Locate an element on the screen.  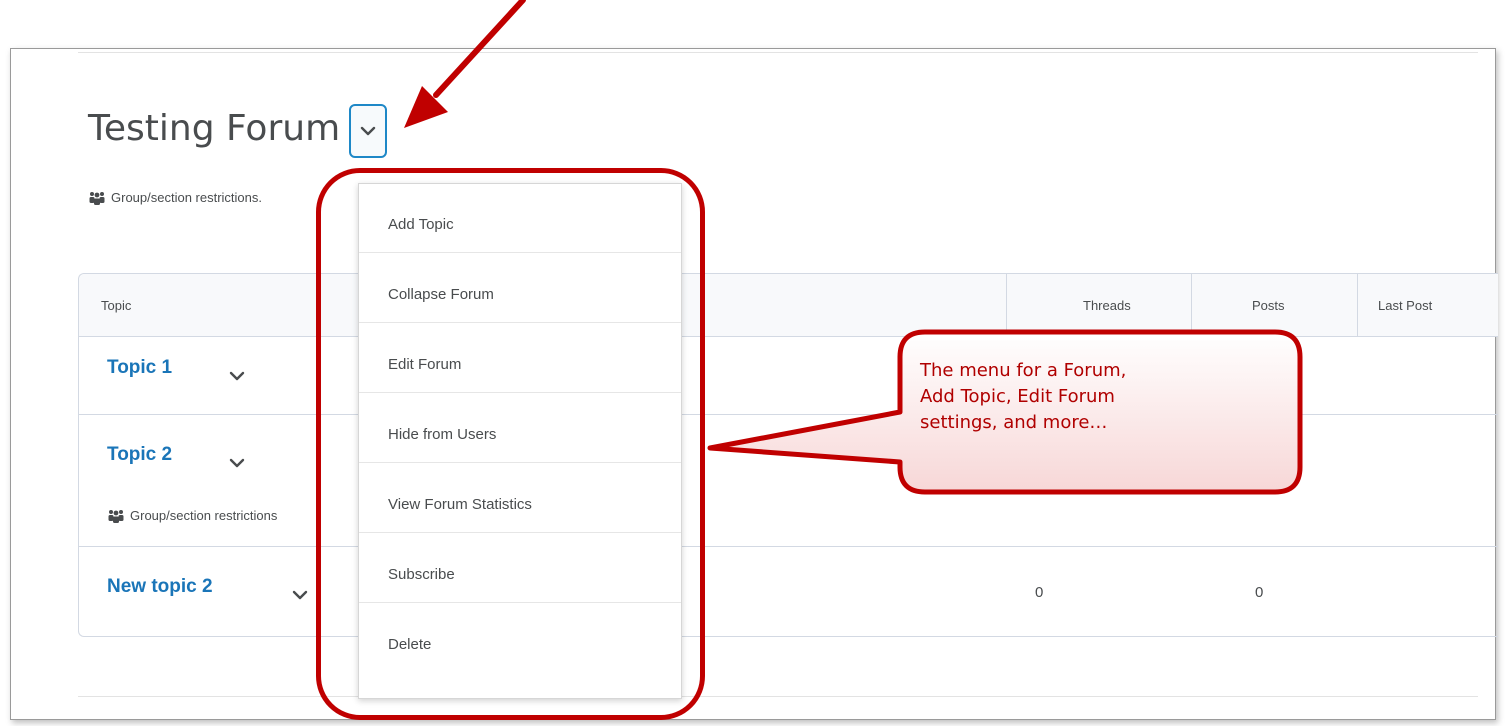
pointer-arrow is located at coordinates (465, 64).